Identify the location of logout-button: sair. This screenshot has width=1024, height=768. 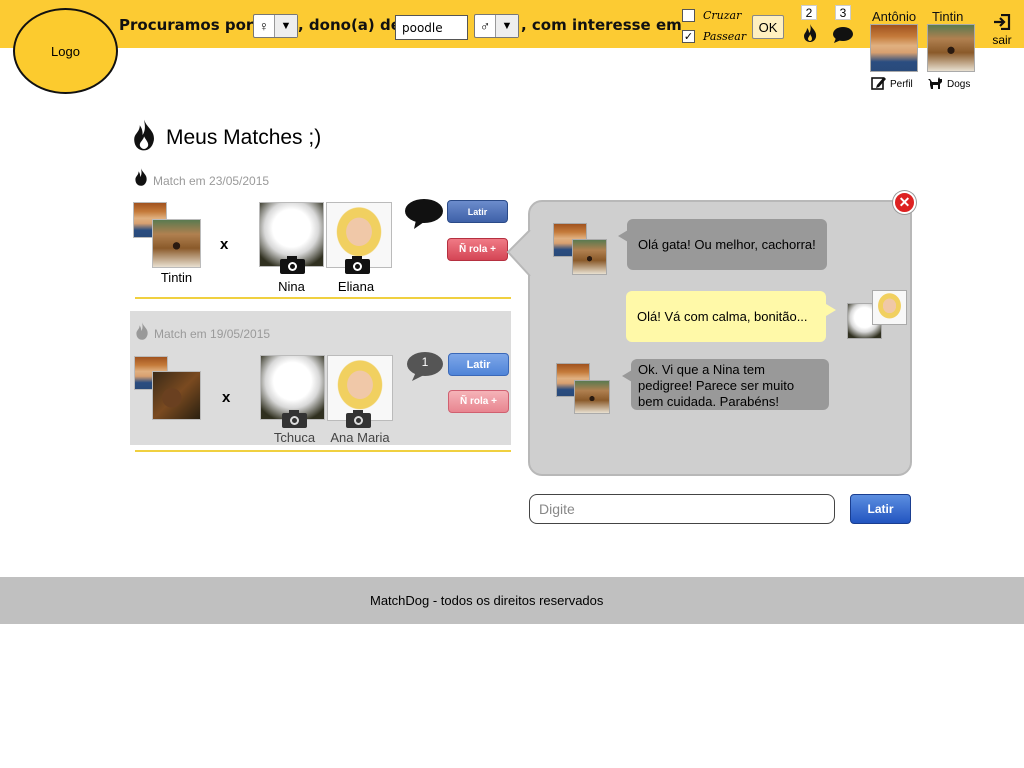
(1002, 30).